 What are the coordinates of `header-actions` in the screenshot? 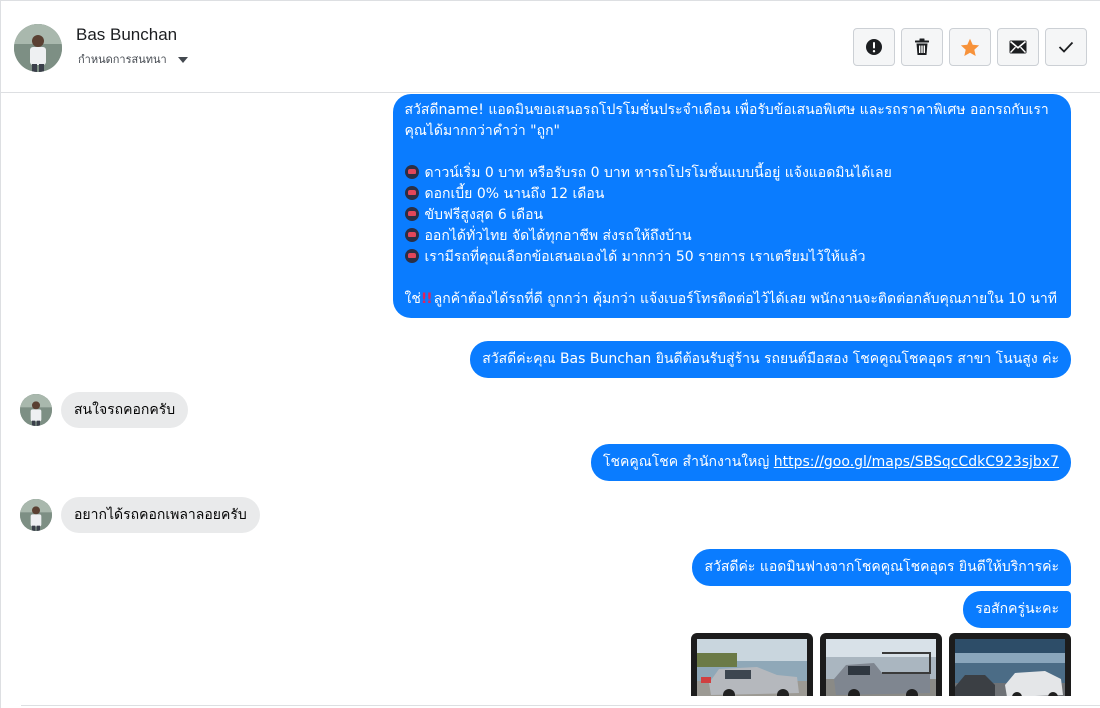 It's located at (970, 47).